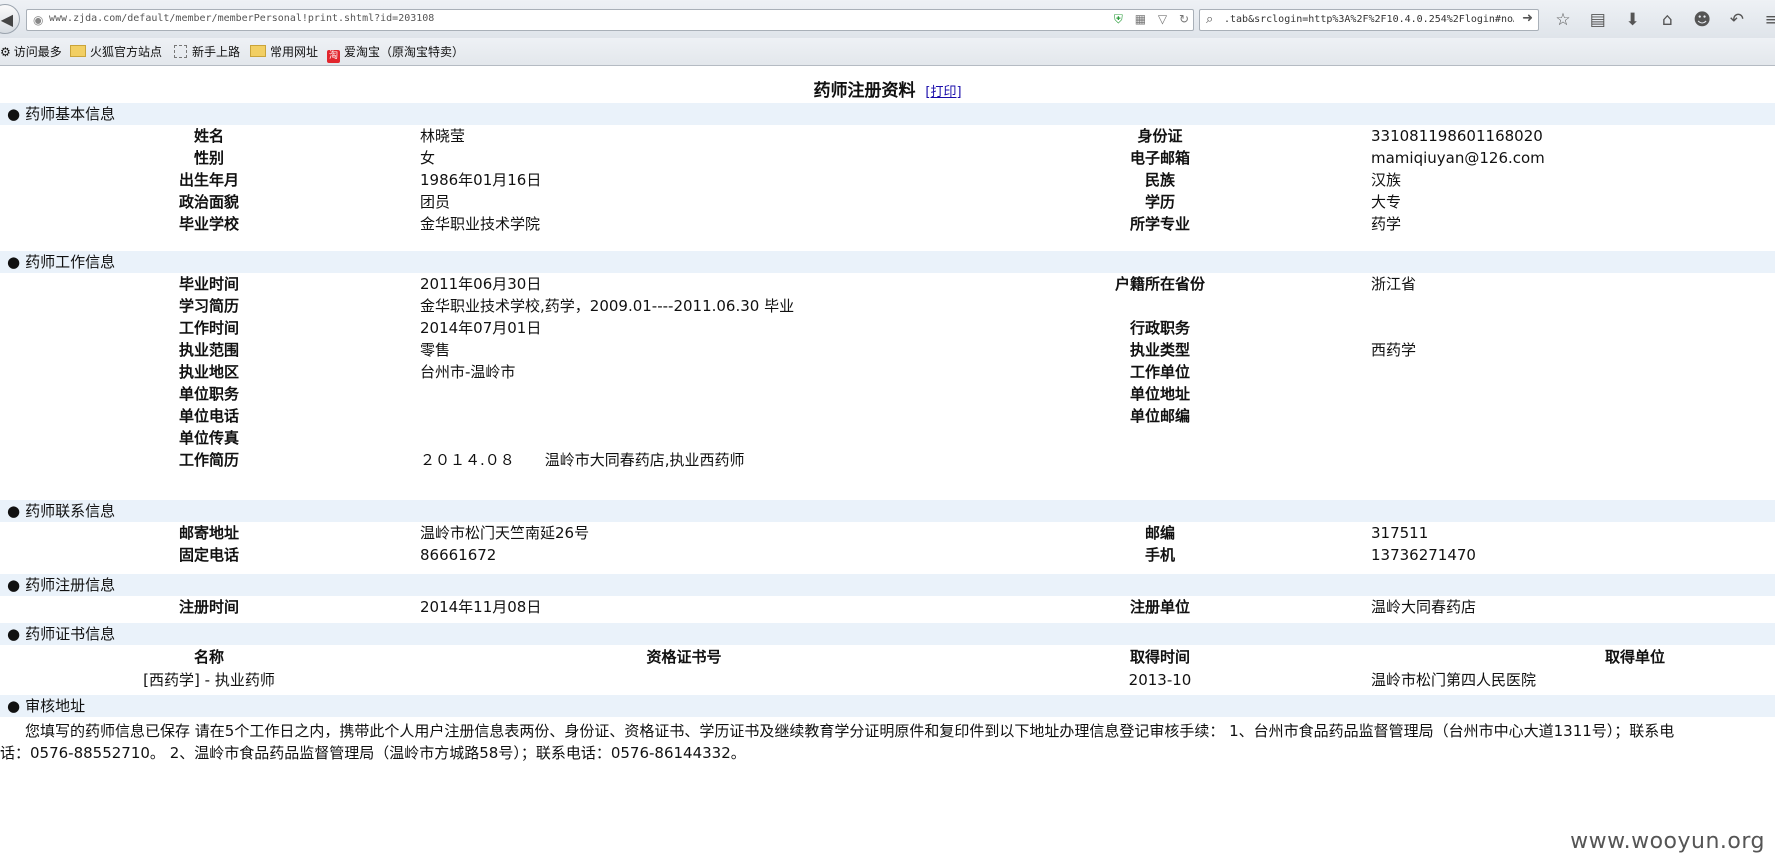 Image resolution: width=1775 pixels, height=864 pixels. Describe the element at coordinates (10, 19) in the screenshot. I see `back-arrow-icon: ◀` at that location.